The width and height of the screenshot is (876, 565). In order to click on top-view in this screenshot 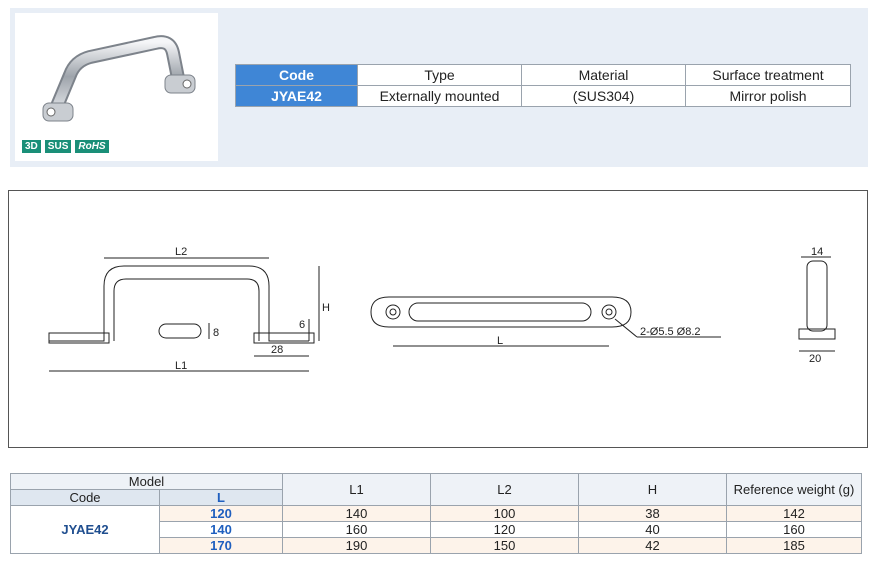, I will do `click(545, 321)`.